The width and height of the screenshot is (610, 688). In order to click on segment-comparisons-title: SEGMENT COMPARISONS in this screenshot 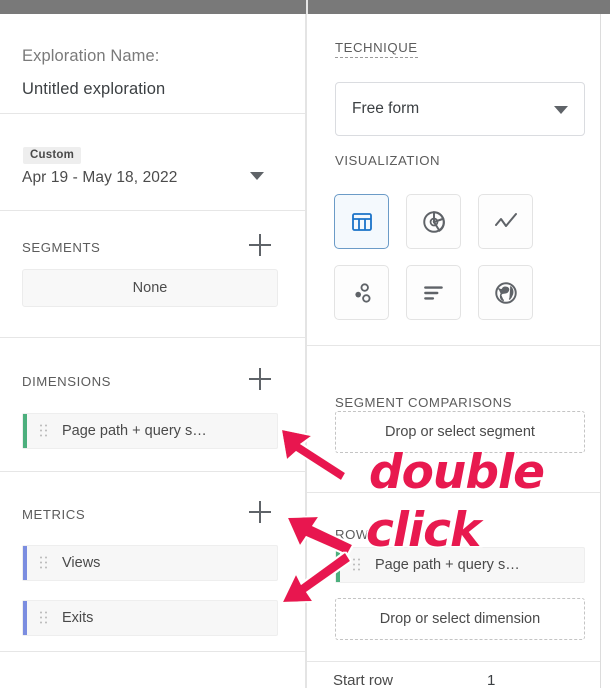, I will do `click(424, 402)`.